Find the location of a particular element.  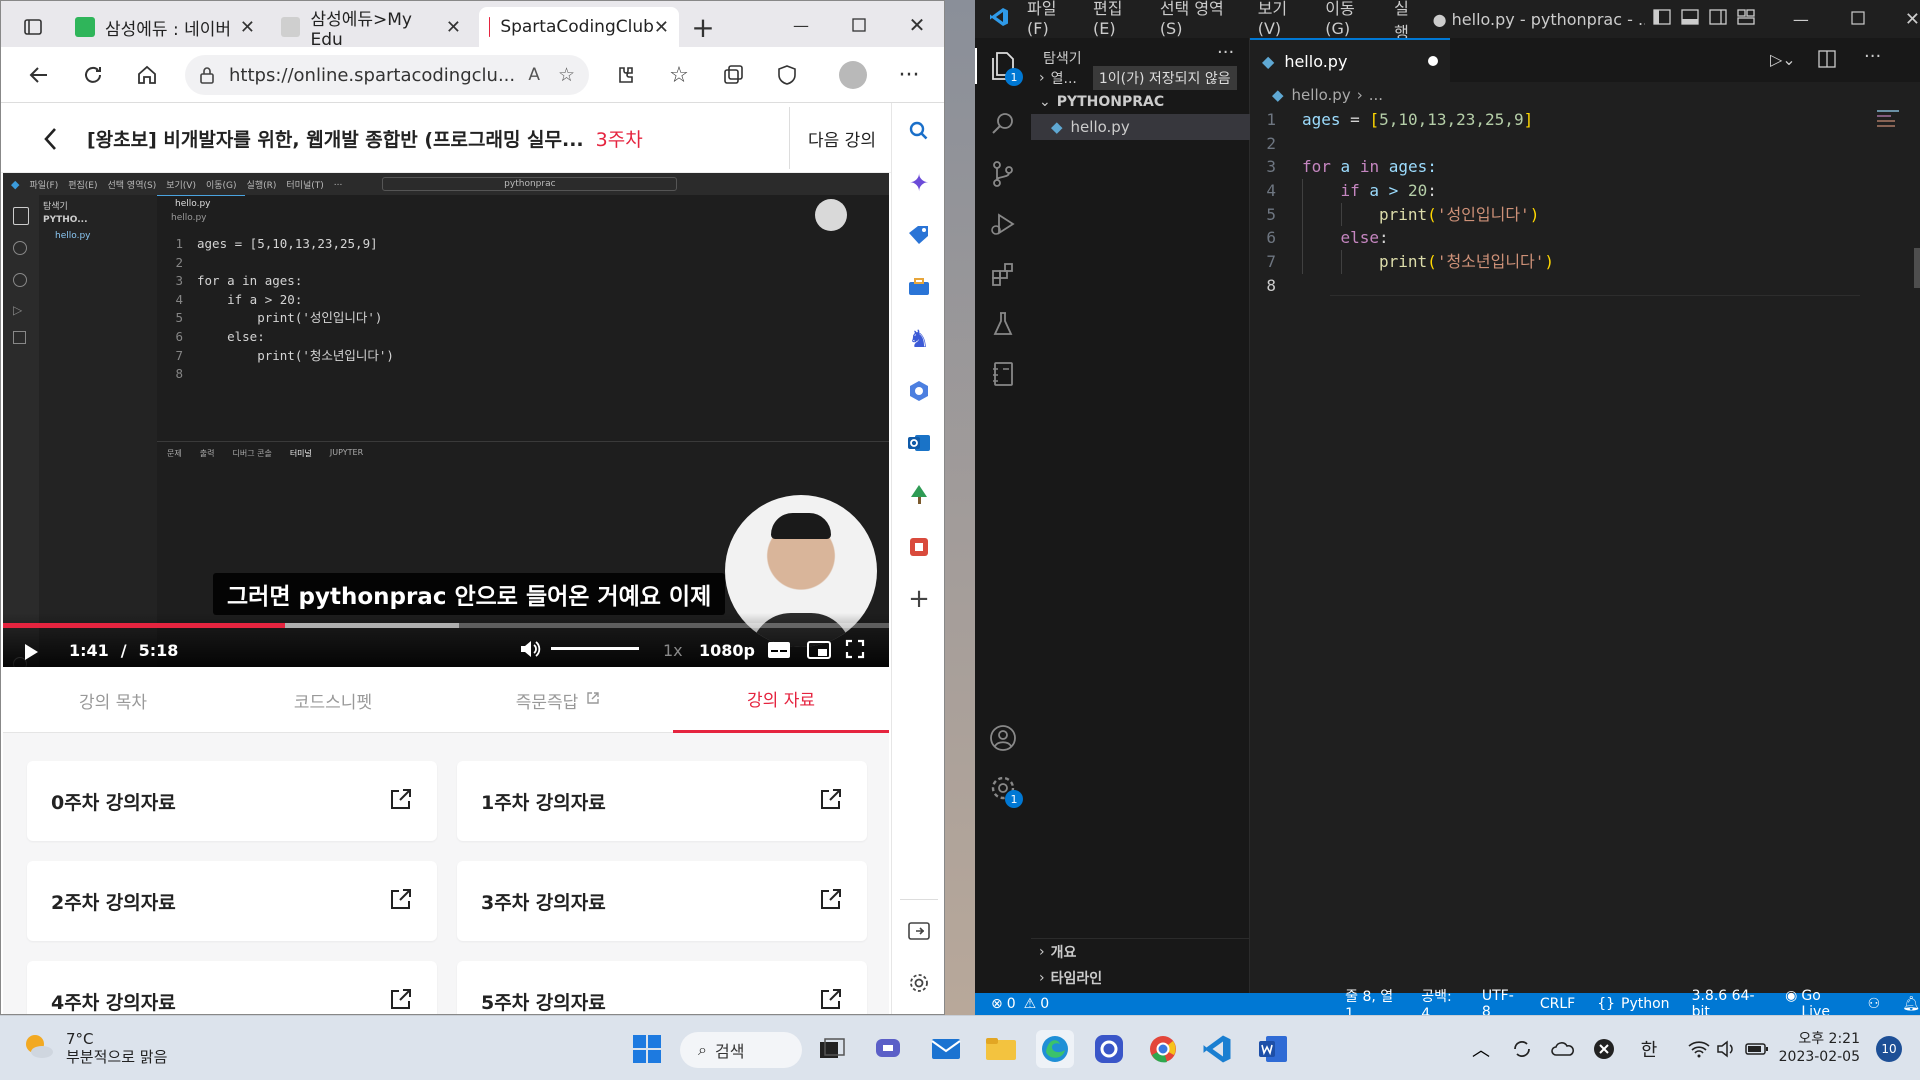

games-chess-icon: ♞ is located at coordinates (919, 339).